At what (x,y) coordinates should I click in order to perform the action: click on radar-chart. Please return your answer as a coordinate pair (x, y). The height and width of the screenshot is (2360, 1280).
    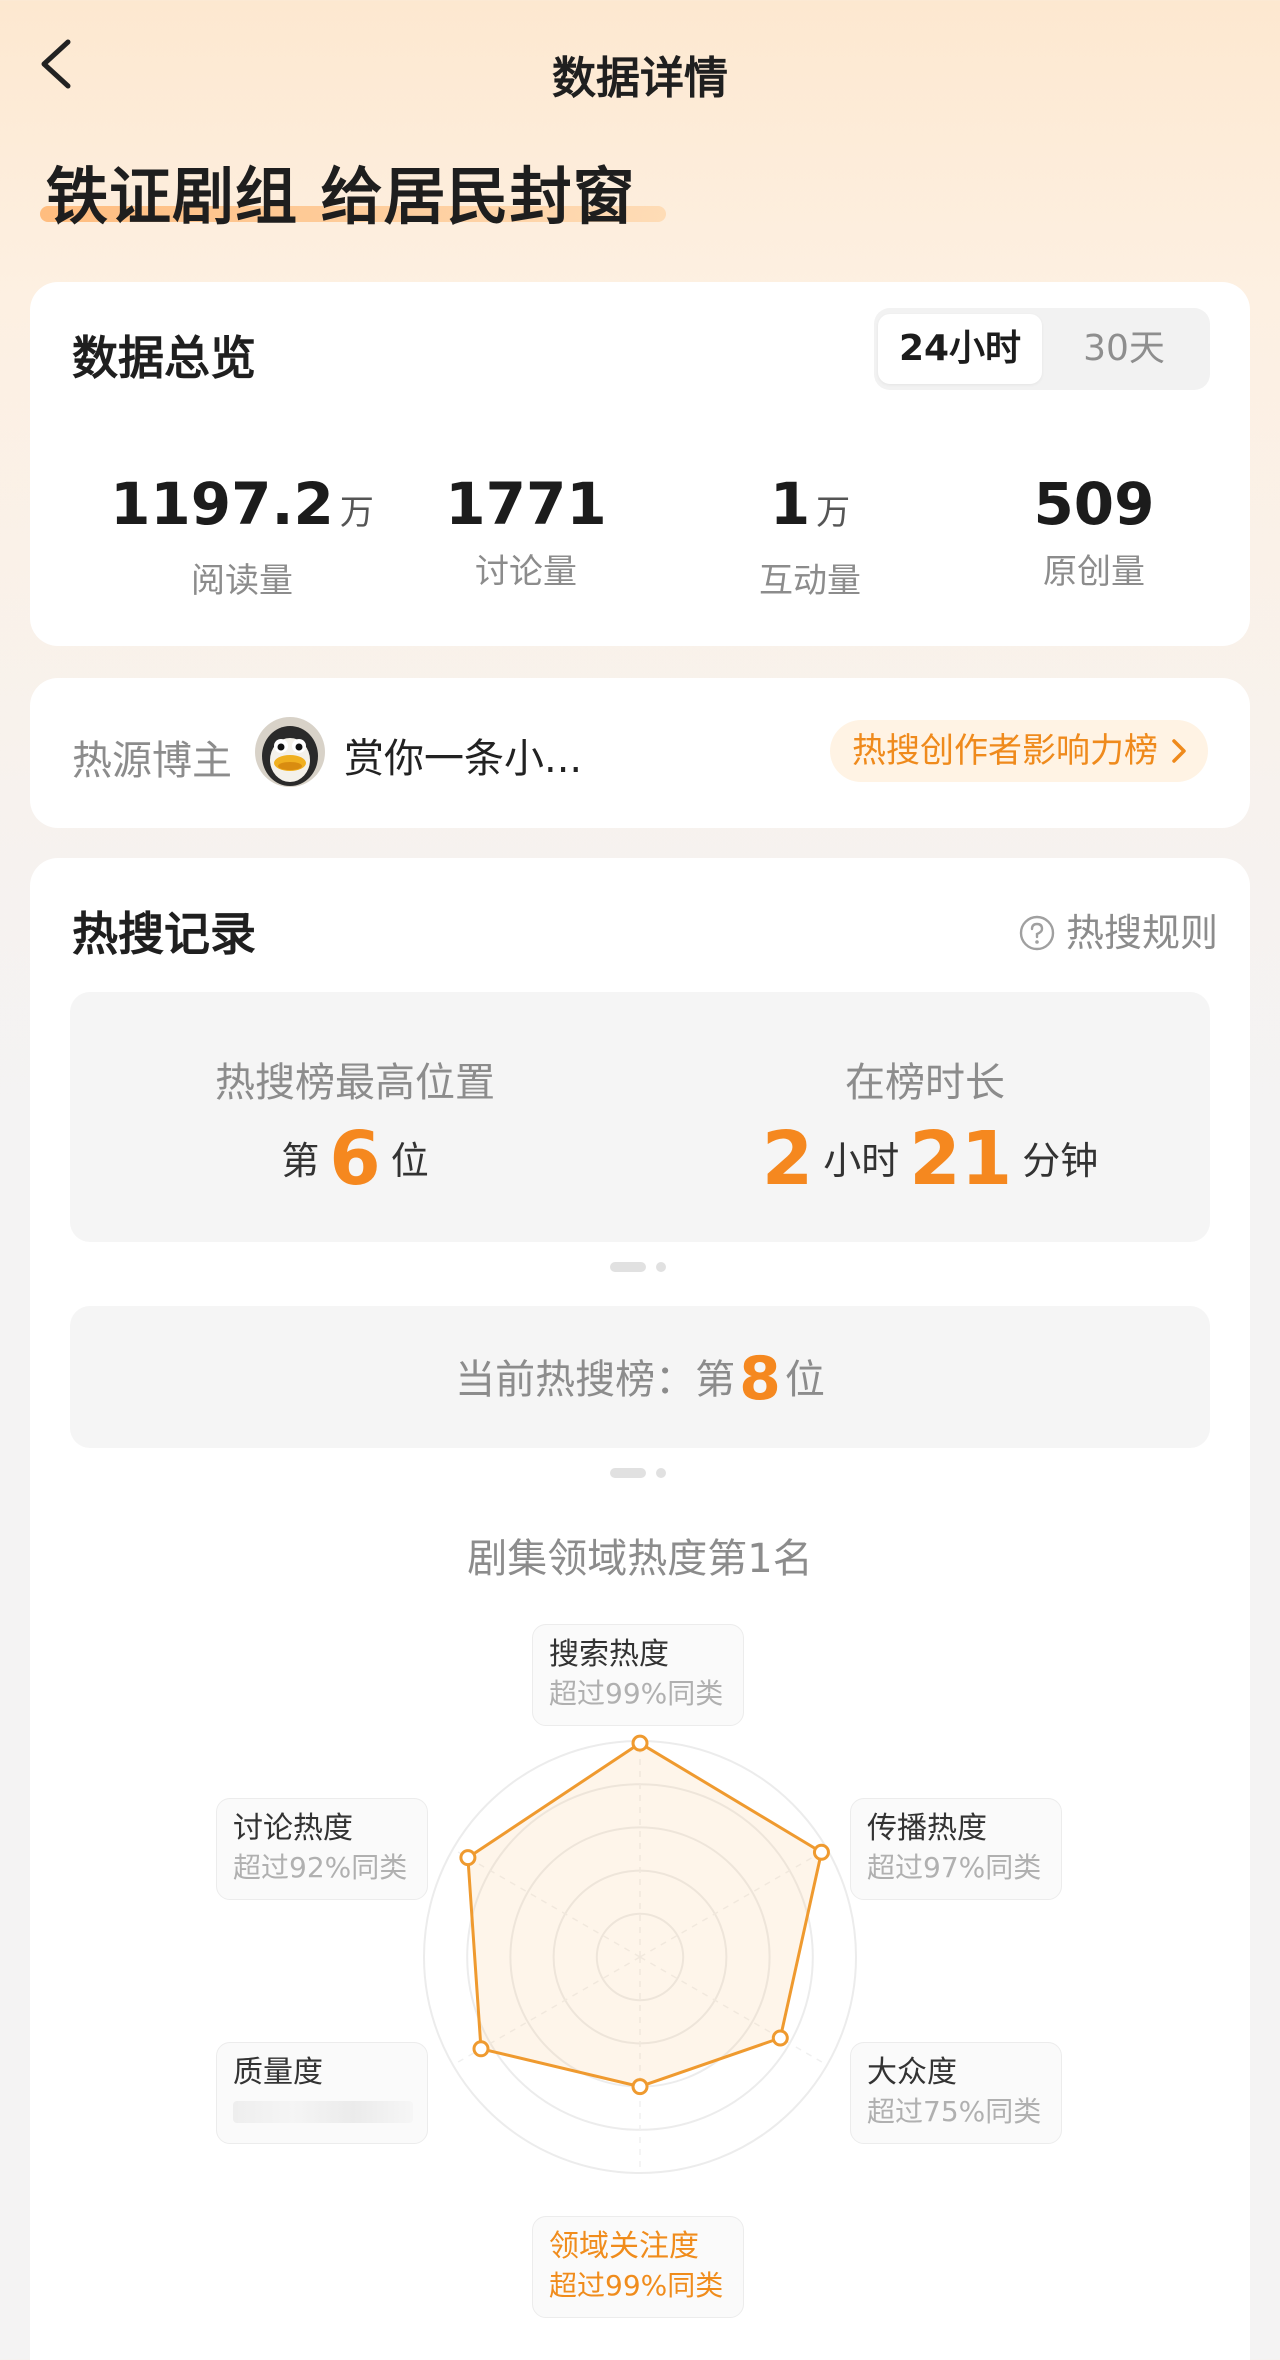
    Looking at the image, I should click on (640, 1954).